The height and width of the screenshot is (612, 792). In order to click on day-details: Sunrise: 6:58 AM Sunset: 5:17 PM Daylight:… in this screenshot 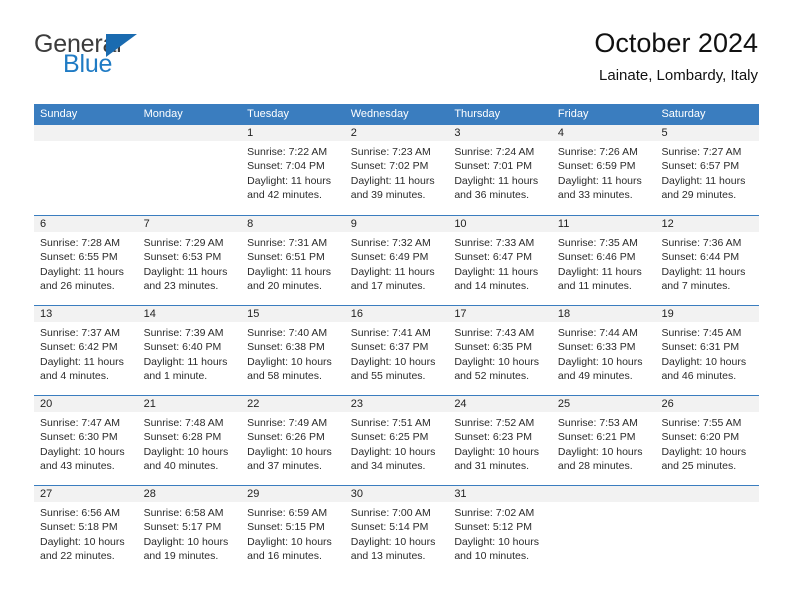, I will do `click(190, 532)`.